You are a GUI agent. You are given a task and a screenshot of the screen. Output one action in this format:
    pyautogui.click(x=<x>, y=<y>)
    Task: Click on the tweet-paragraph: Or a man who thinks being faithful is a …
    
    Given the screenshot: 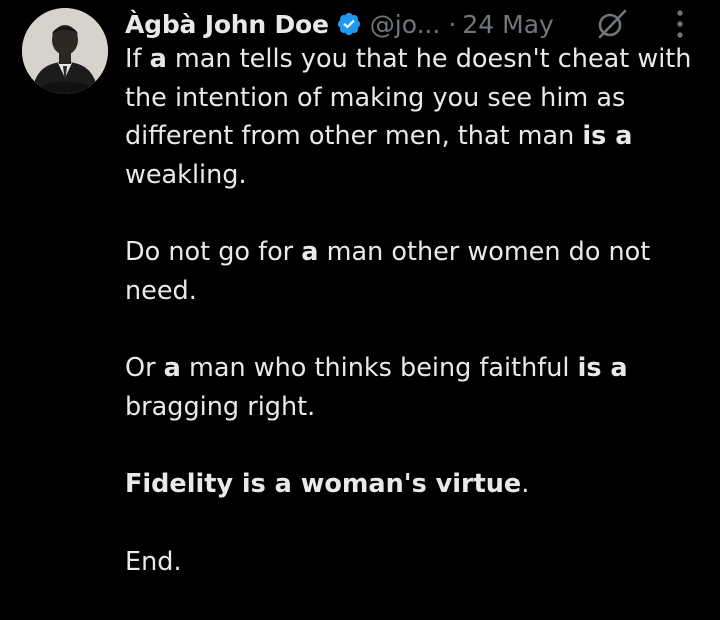 What is the action you would take?
    pyautogui.click(x=415, y=387)
    